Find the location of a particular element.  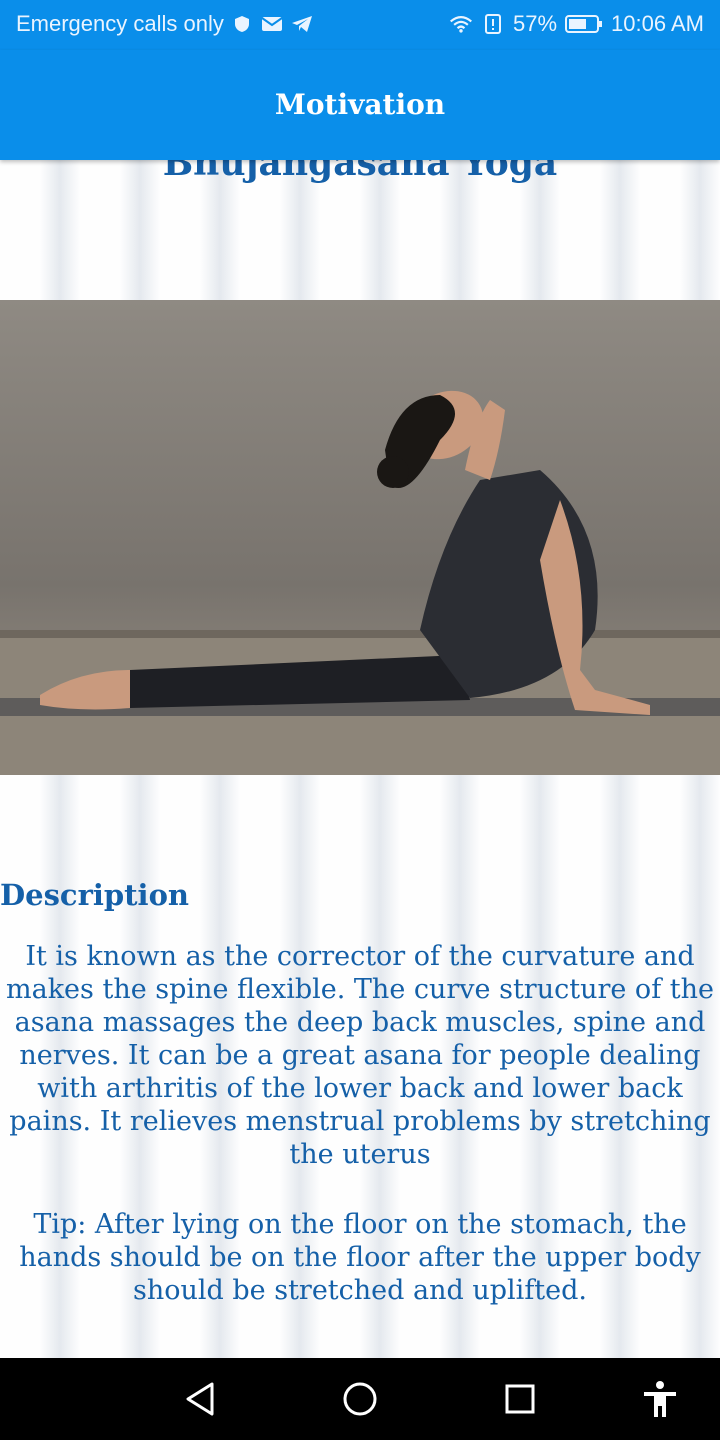

battery-icon is located at coordinates (584, 24).